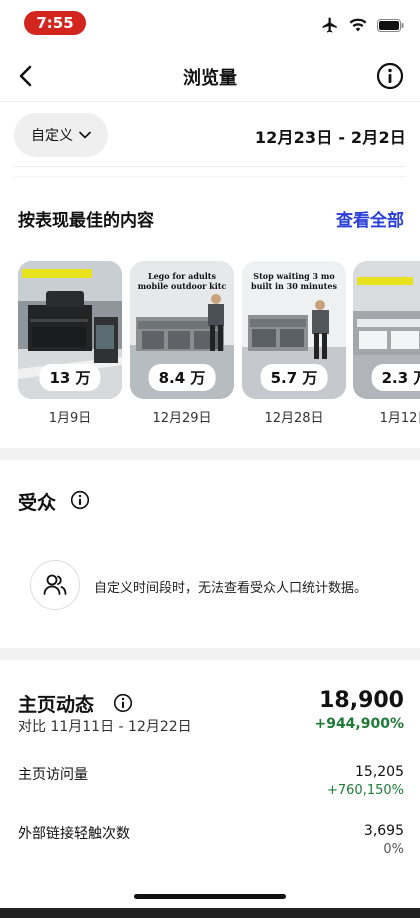 Image resolution: width=420 pixels, height=918 pixels. What do you see at coordinates (329, 25) in the screenshot?
I see `airplane-icon` at bounding box center [329, 25].